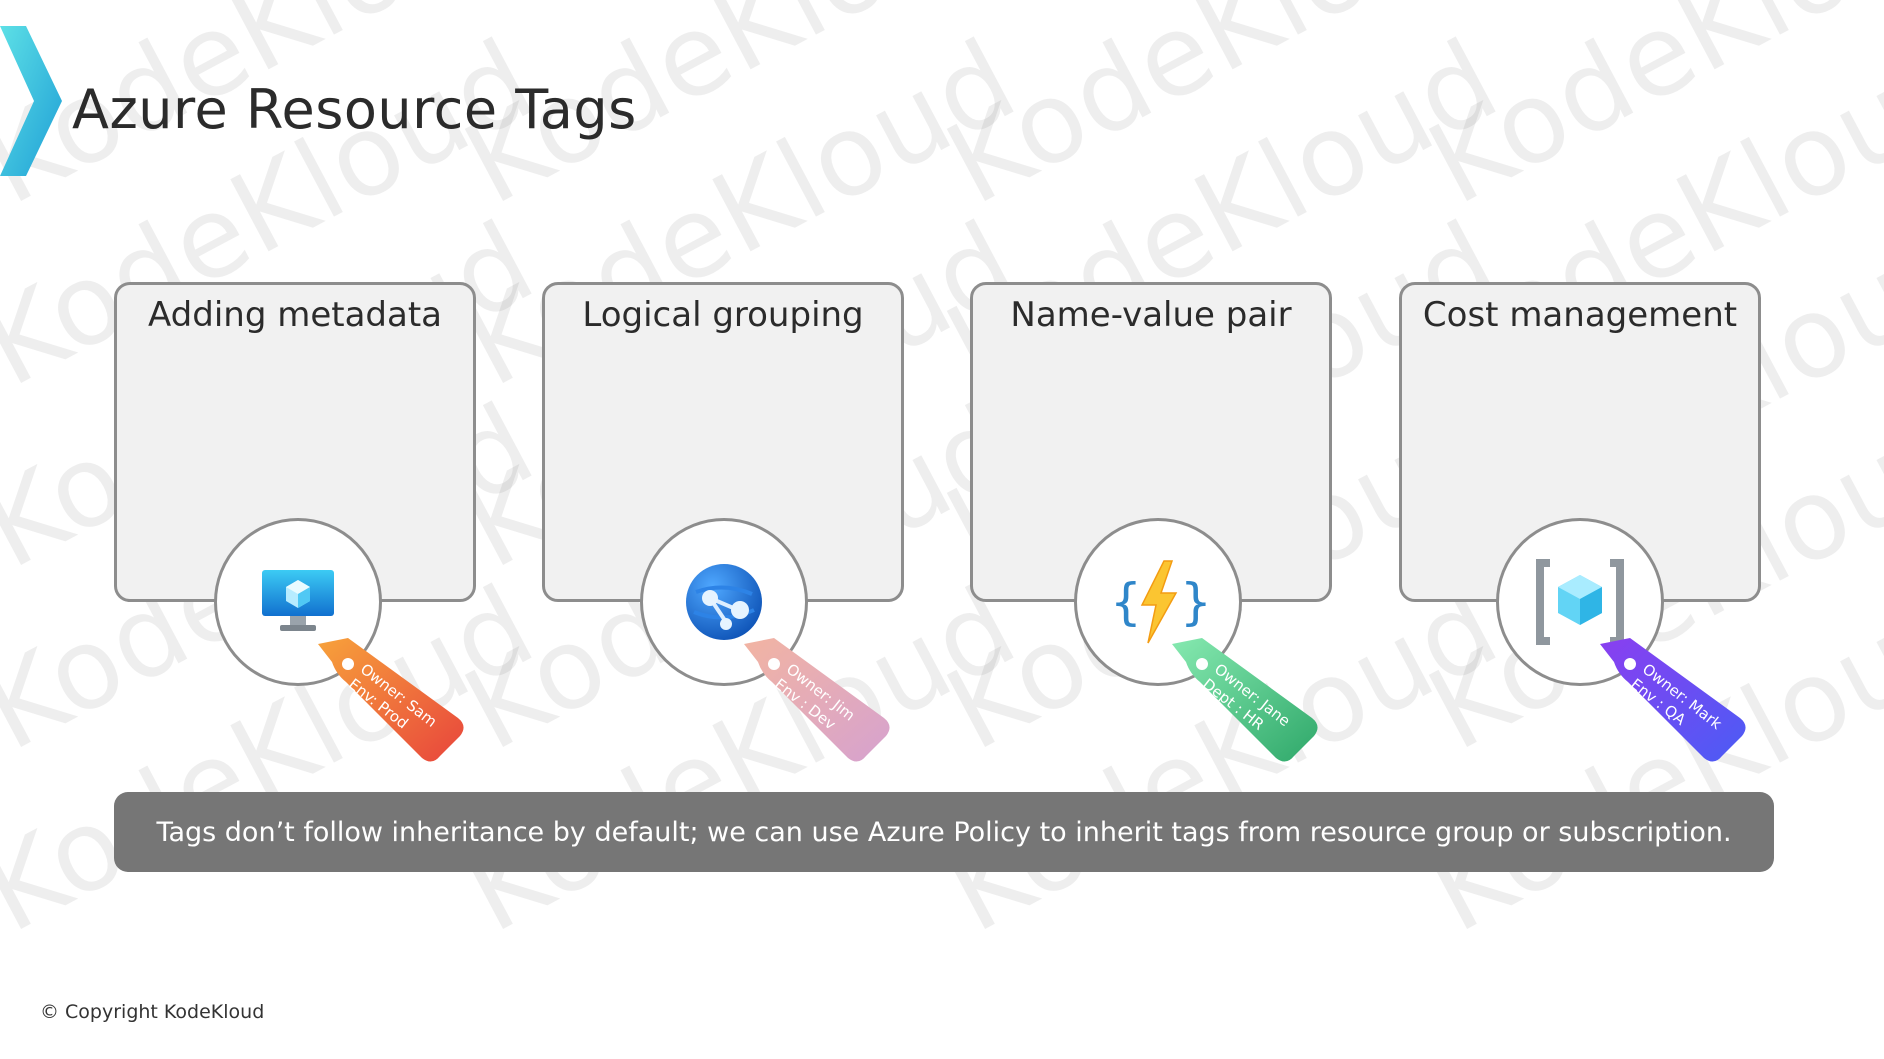 The height and width of the screenshot is (1059, 1884). I want to click on tag-label: Owner: Jim Env : Dev, so click(826, 709).